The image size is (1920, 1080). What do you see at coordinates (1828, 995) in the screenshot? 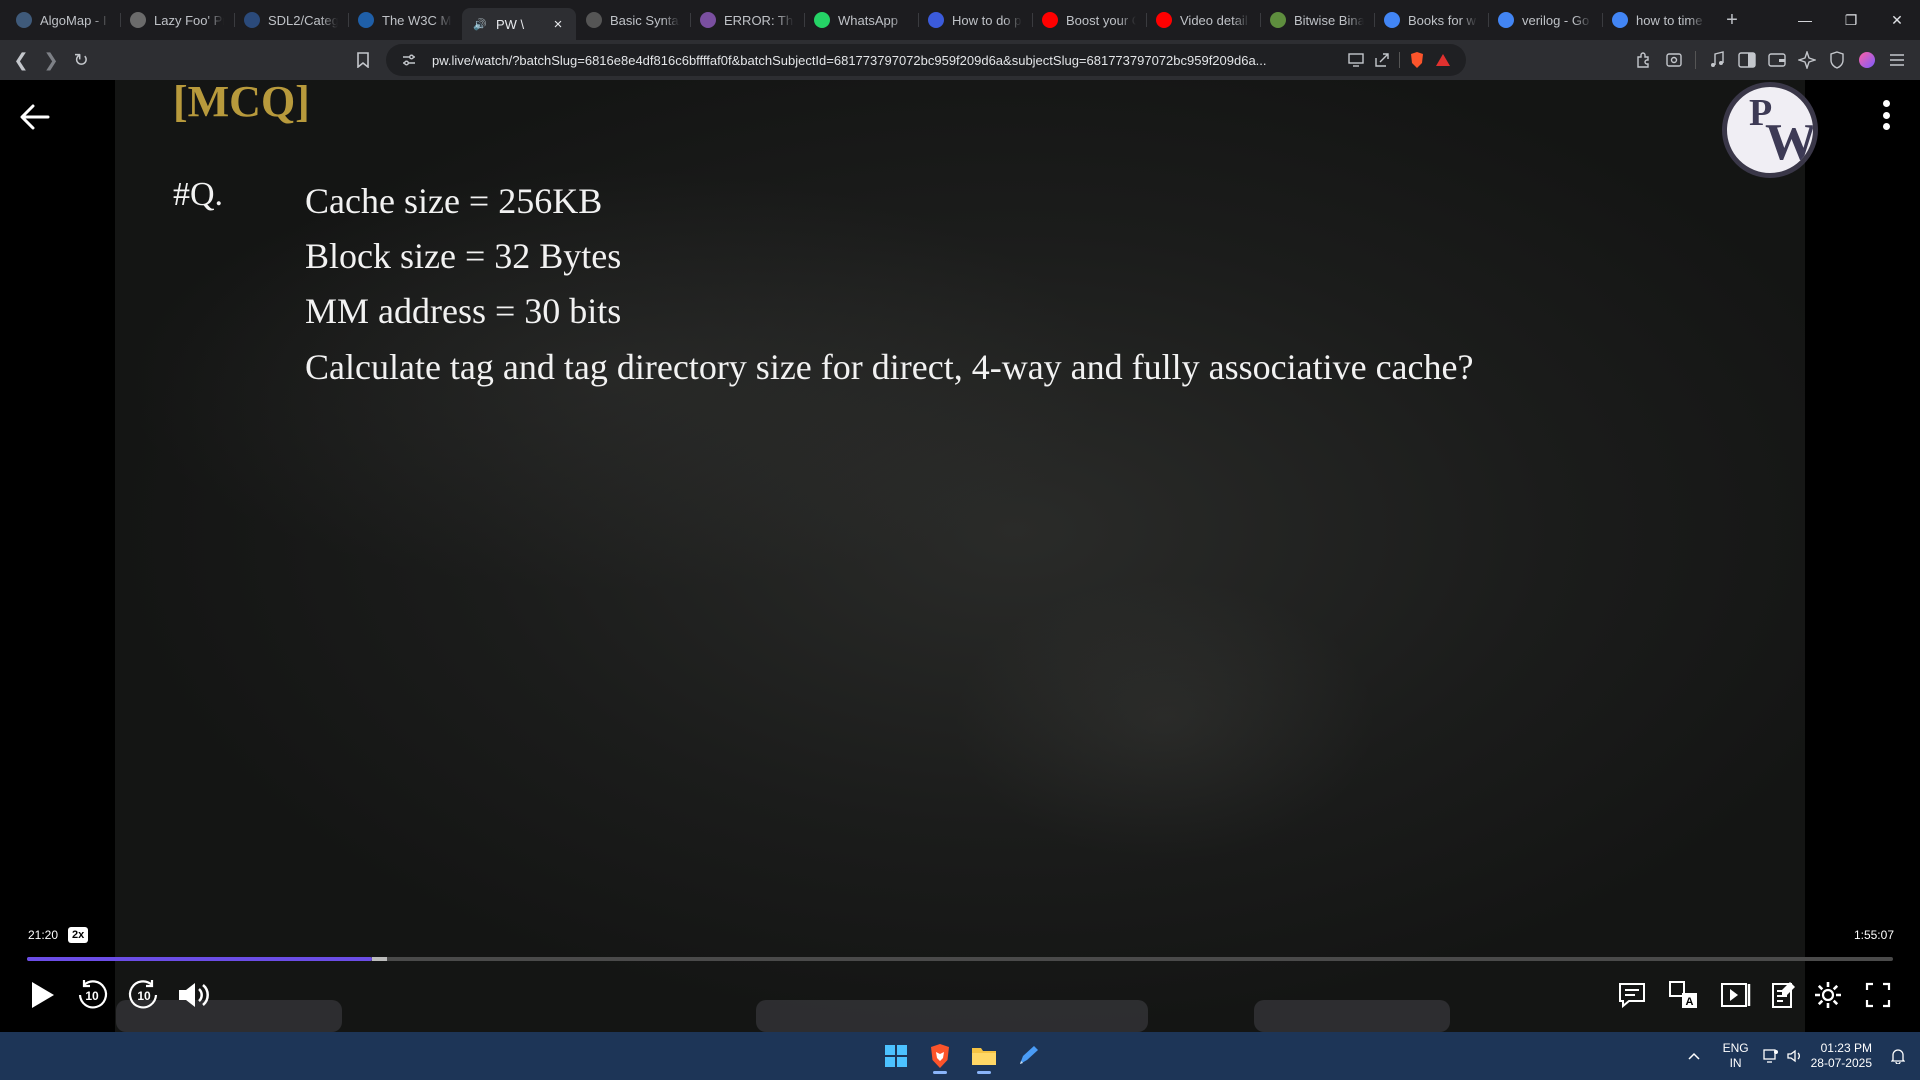
I see `settings-gear-icon` at bounding box center [1828, 995].